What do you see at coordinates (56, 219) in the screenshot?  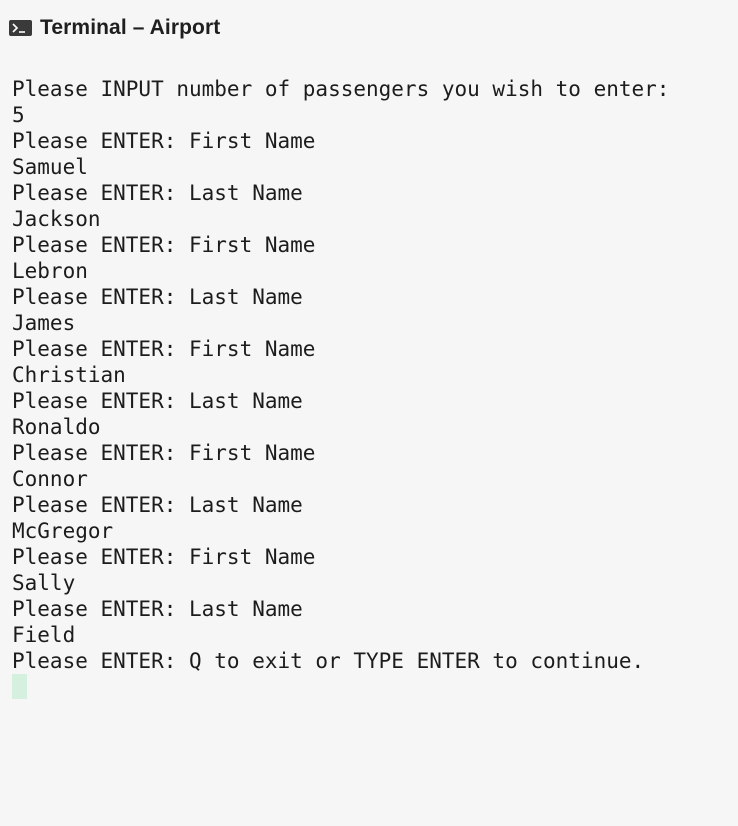 I see `terminal-line: Jackson` at bounding box center [56, 219].